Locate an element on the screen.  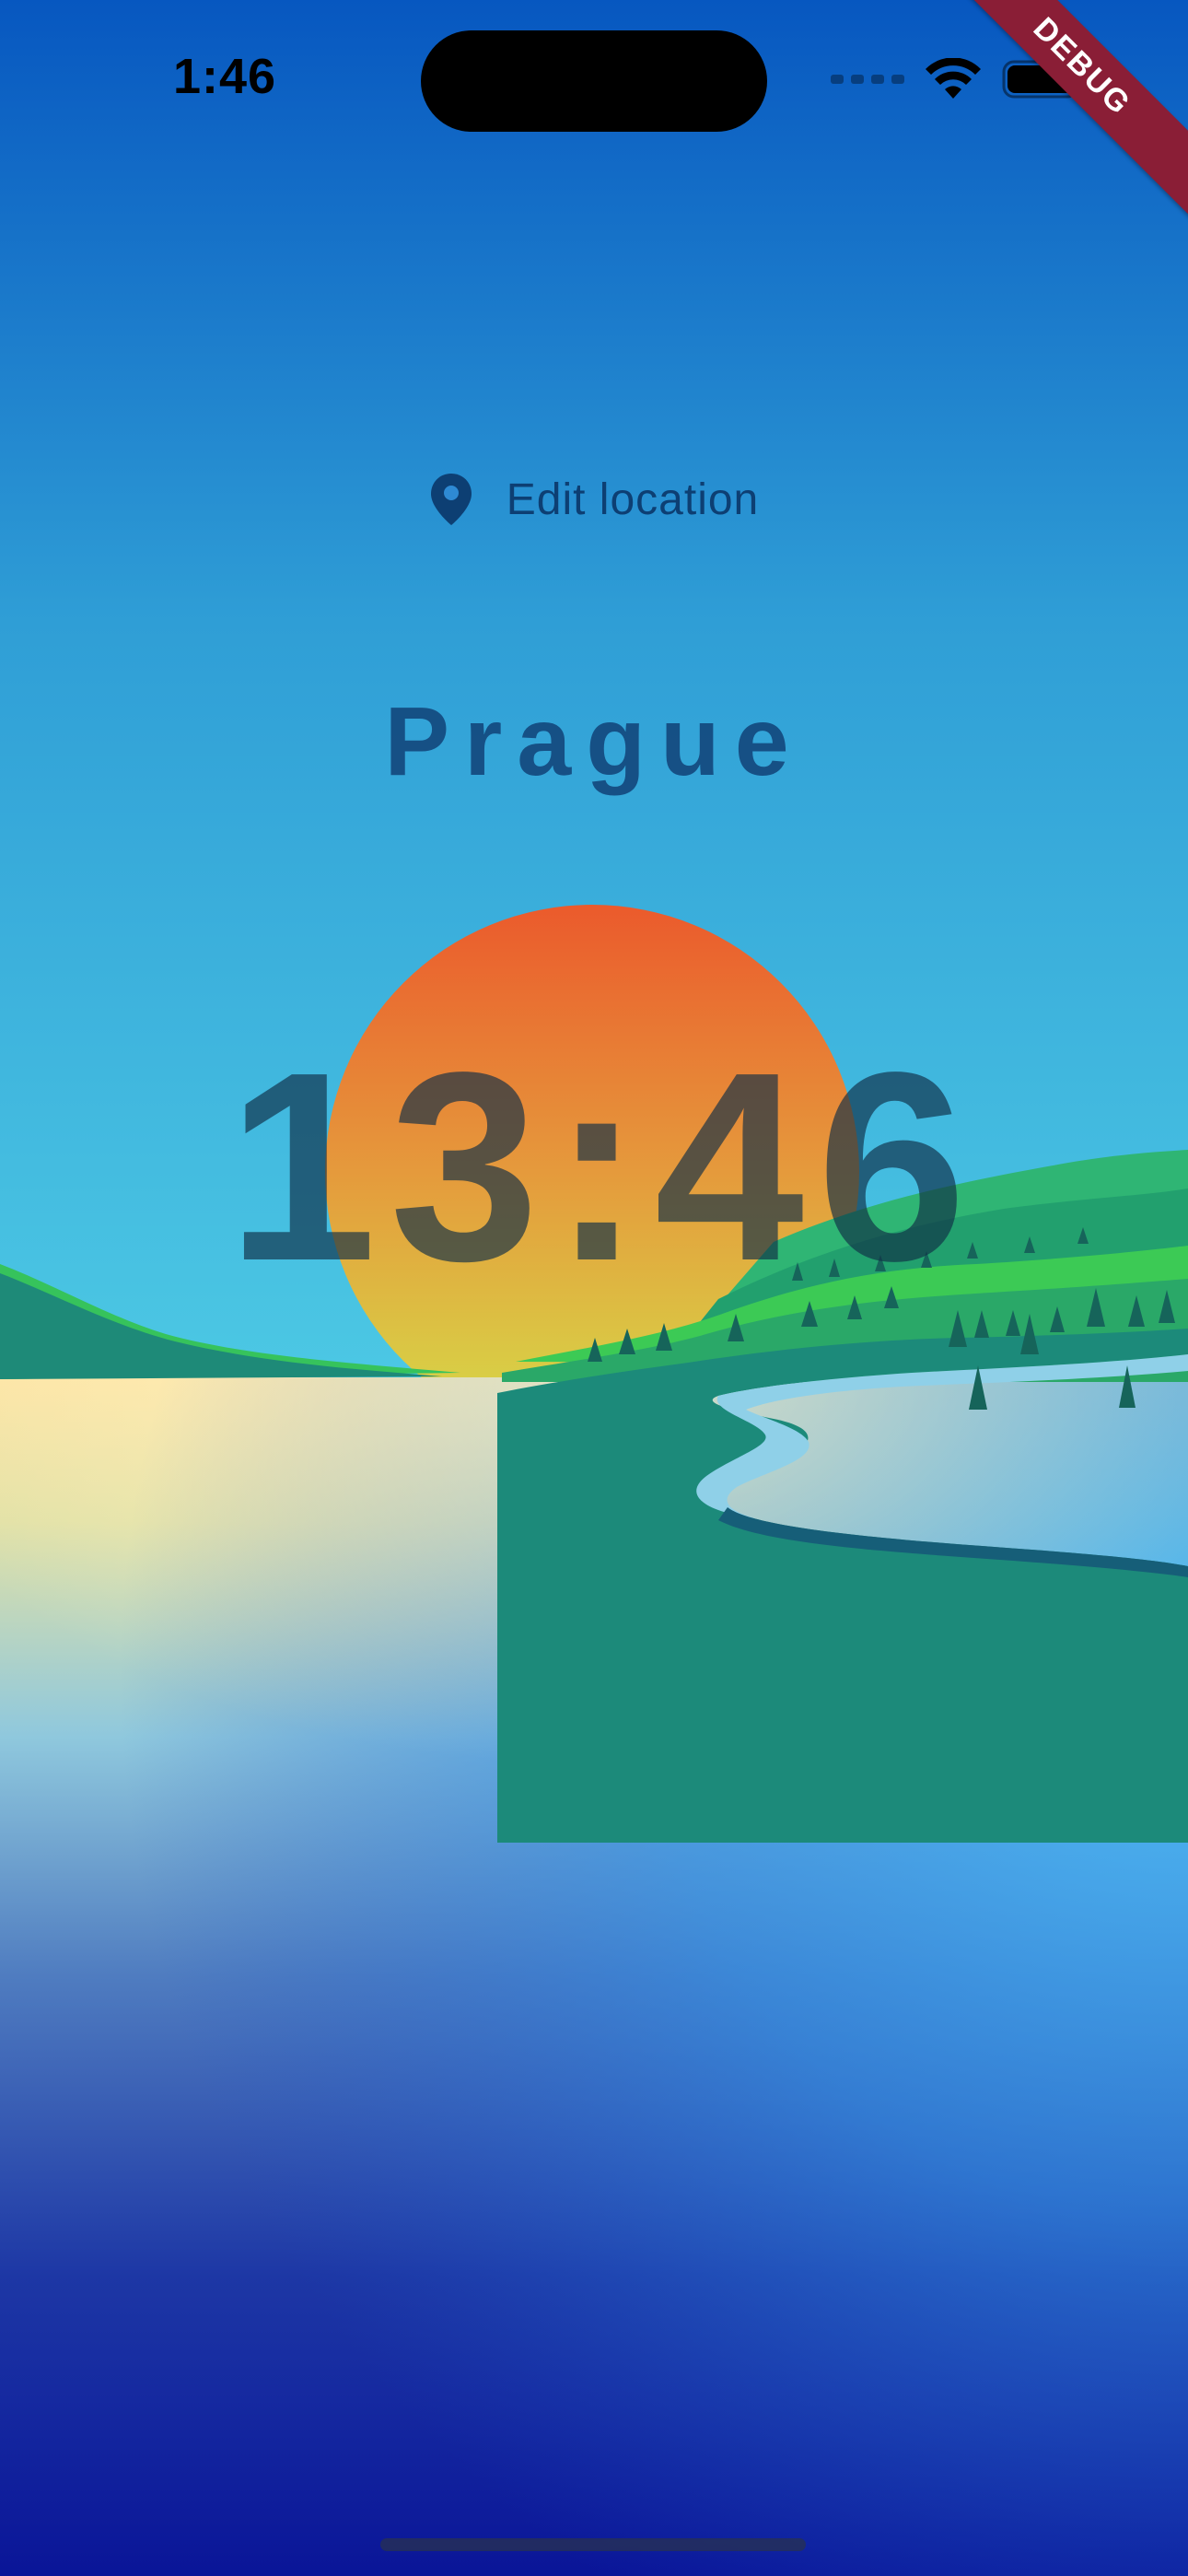
cellular-signal-icon is located at coordinates (867, 79).